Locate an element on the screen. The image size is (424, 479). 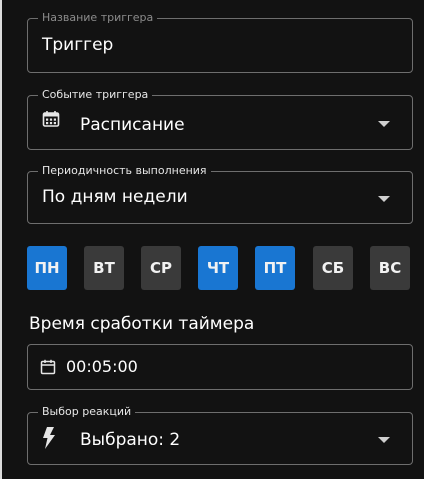
timer-value: 00:05:00 is located at coordinates (102, 366).